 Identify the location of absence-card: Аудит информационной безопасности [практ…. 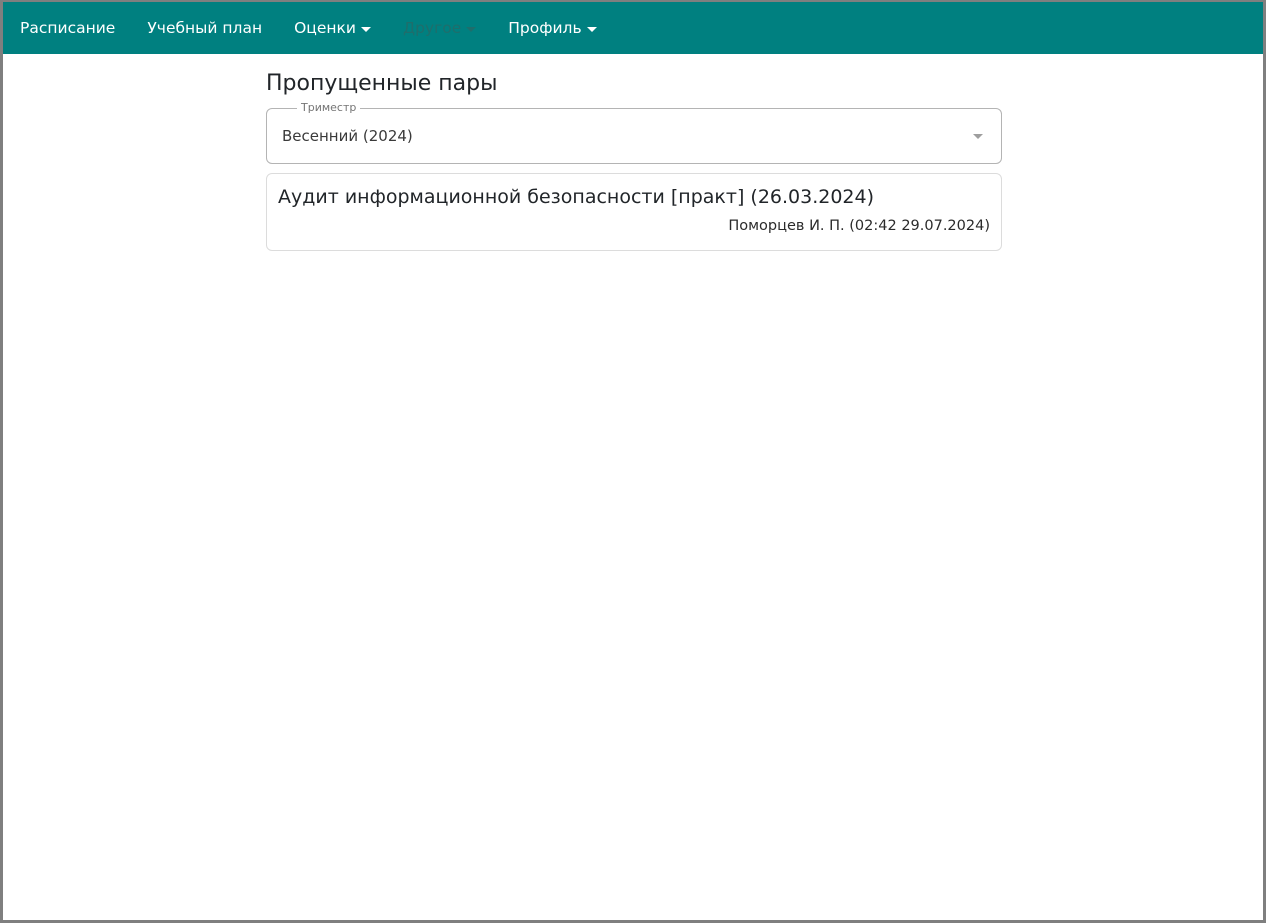
(634, 212).